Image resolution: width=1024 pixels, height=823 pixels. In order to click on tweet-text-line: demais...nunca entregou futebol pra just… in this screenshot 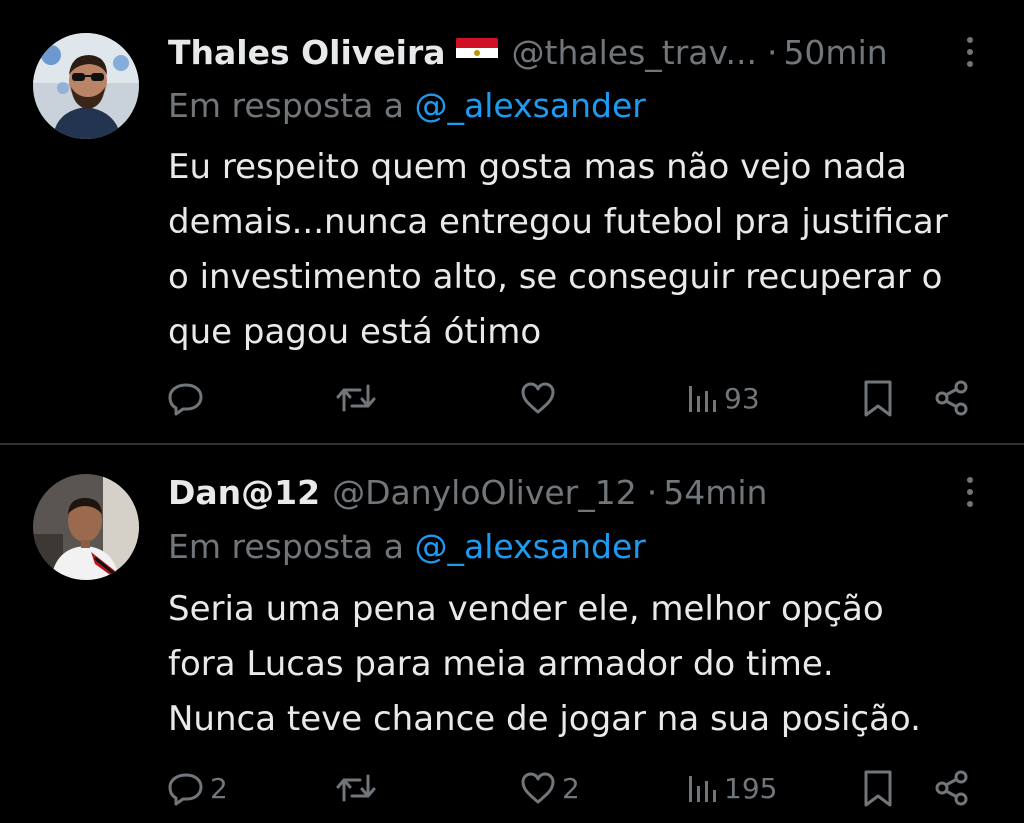, I will do `click(558, 222)`.